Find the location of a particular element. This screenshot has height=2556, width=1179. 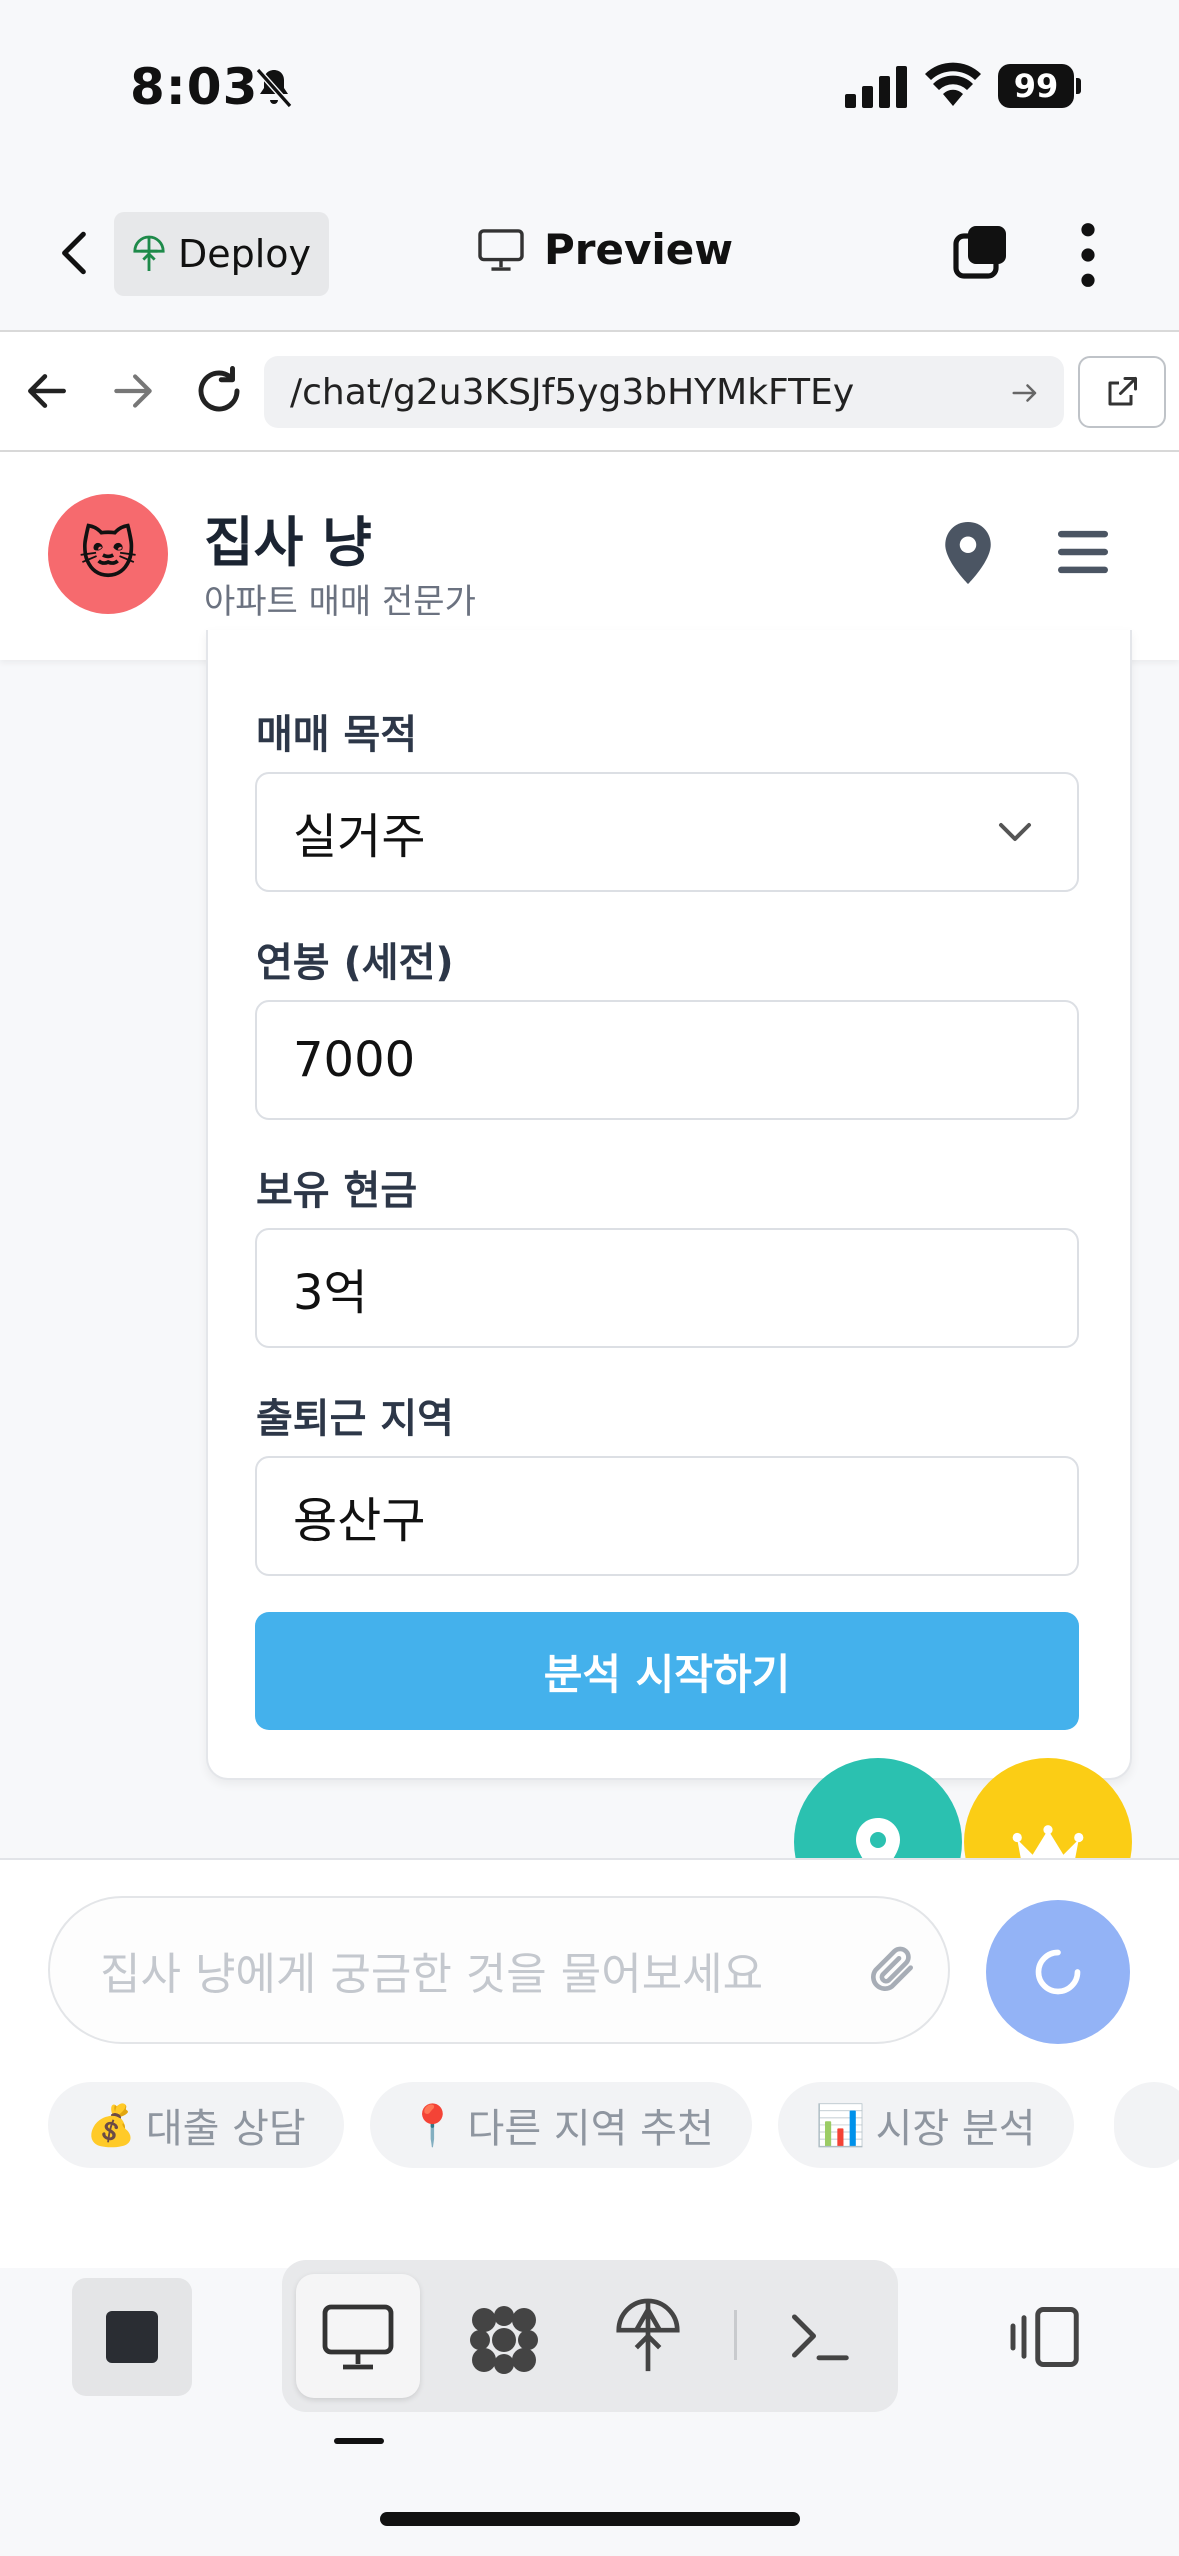

suggestion-chips: 💰 대출 상담 📍 다른 지역 추천 📊 시장 분석 is located at coordinates (561, 2125).